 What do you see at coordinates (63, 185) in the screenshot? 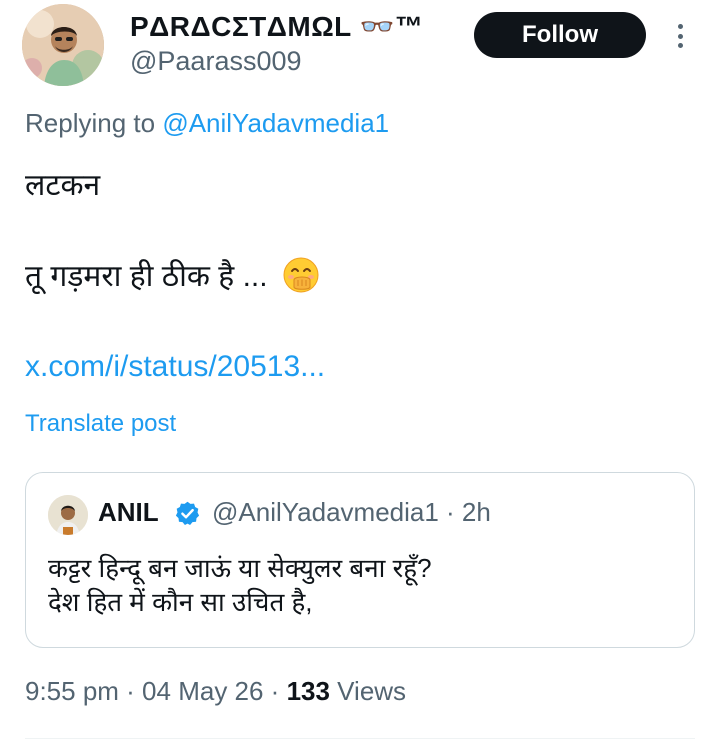
I see `post-text-line-1: लटकन` at bounding box center [63, 185].